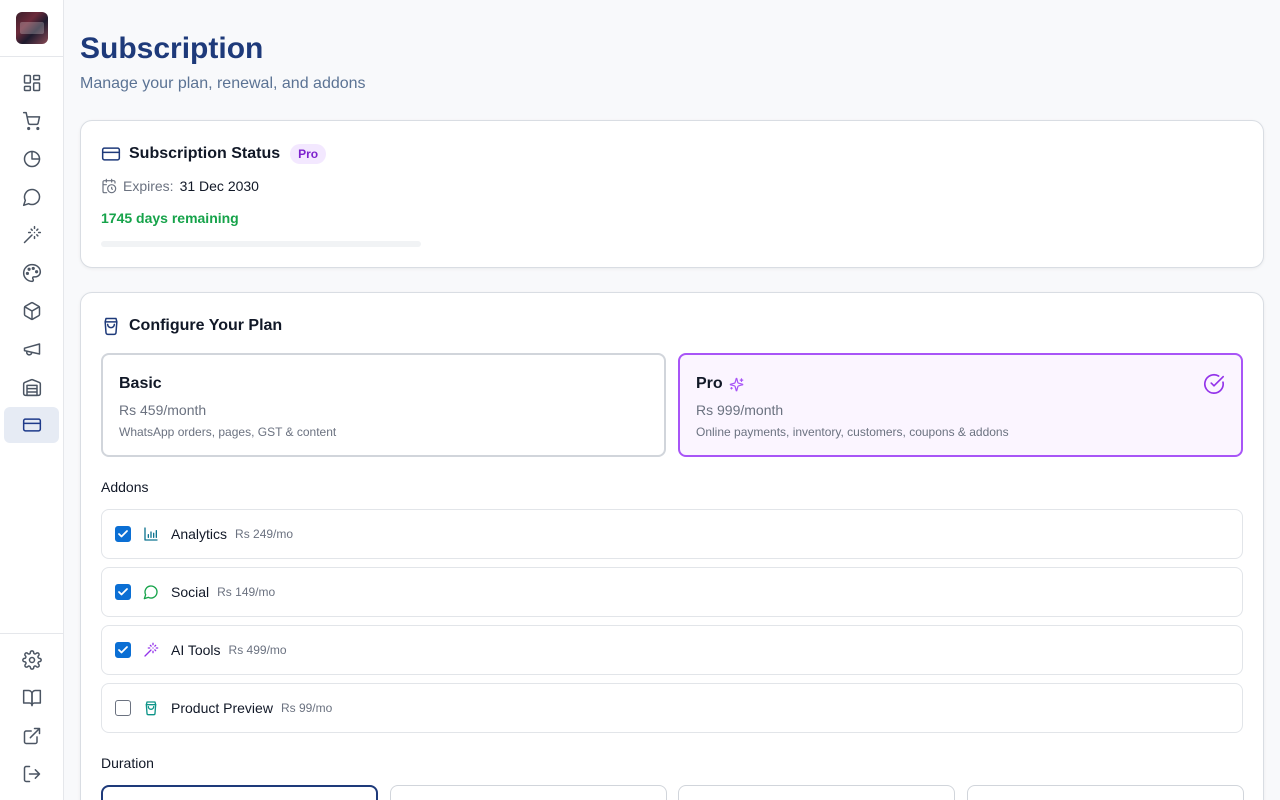 Image resolution: width=1280 pixels, height=800 pixels. I want to click on plan-price: Rs 459/month, so click(163, 410).